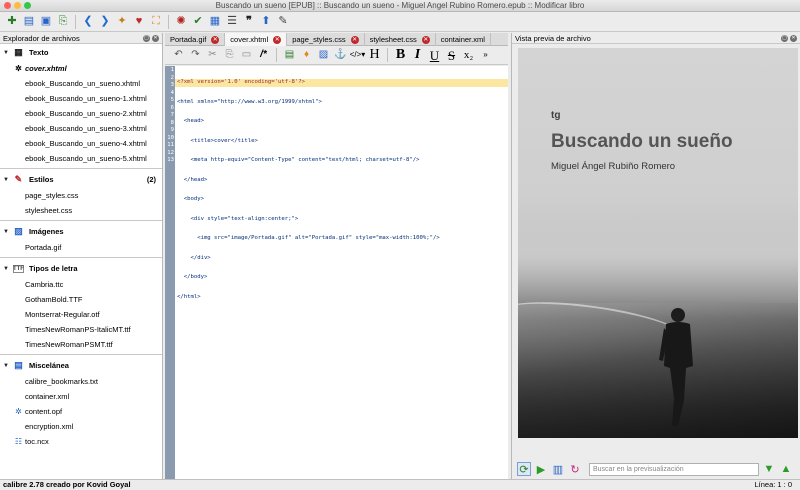  What do you see at coordinates (81, 52) in the screenshot?
I see `category-texto: ▼ ▦ Texto` at bounding box center [81, 52].